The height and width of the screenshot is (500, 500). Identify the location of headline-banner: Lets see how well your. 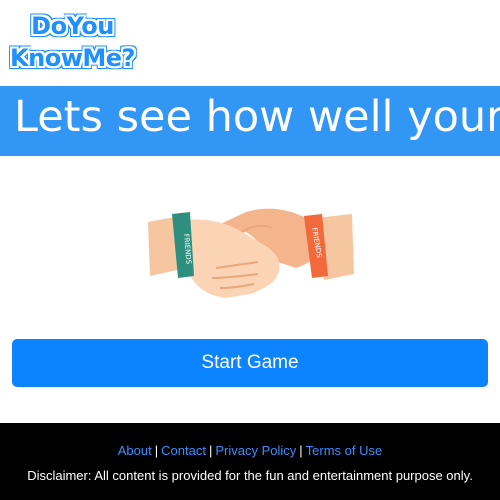
(250, 121).